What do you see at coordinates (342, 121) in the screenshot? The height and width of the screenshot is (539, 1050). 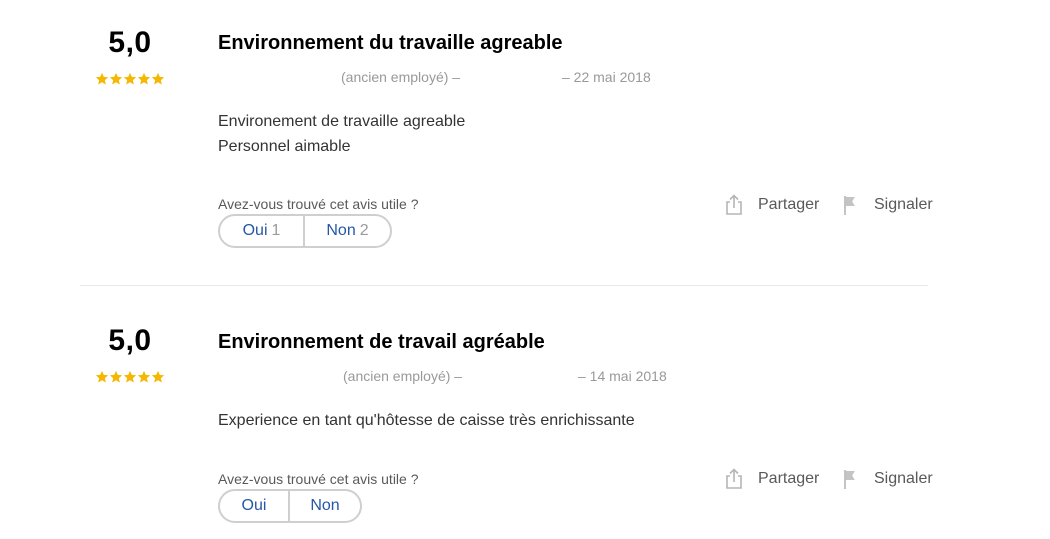 I see `review-text-line: Environement de travaille agreable` at bounding box center [342, 121].